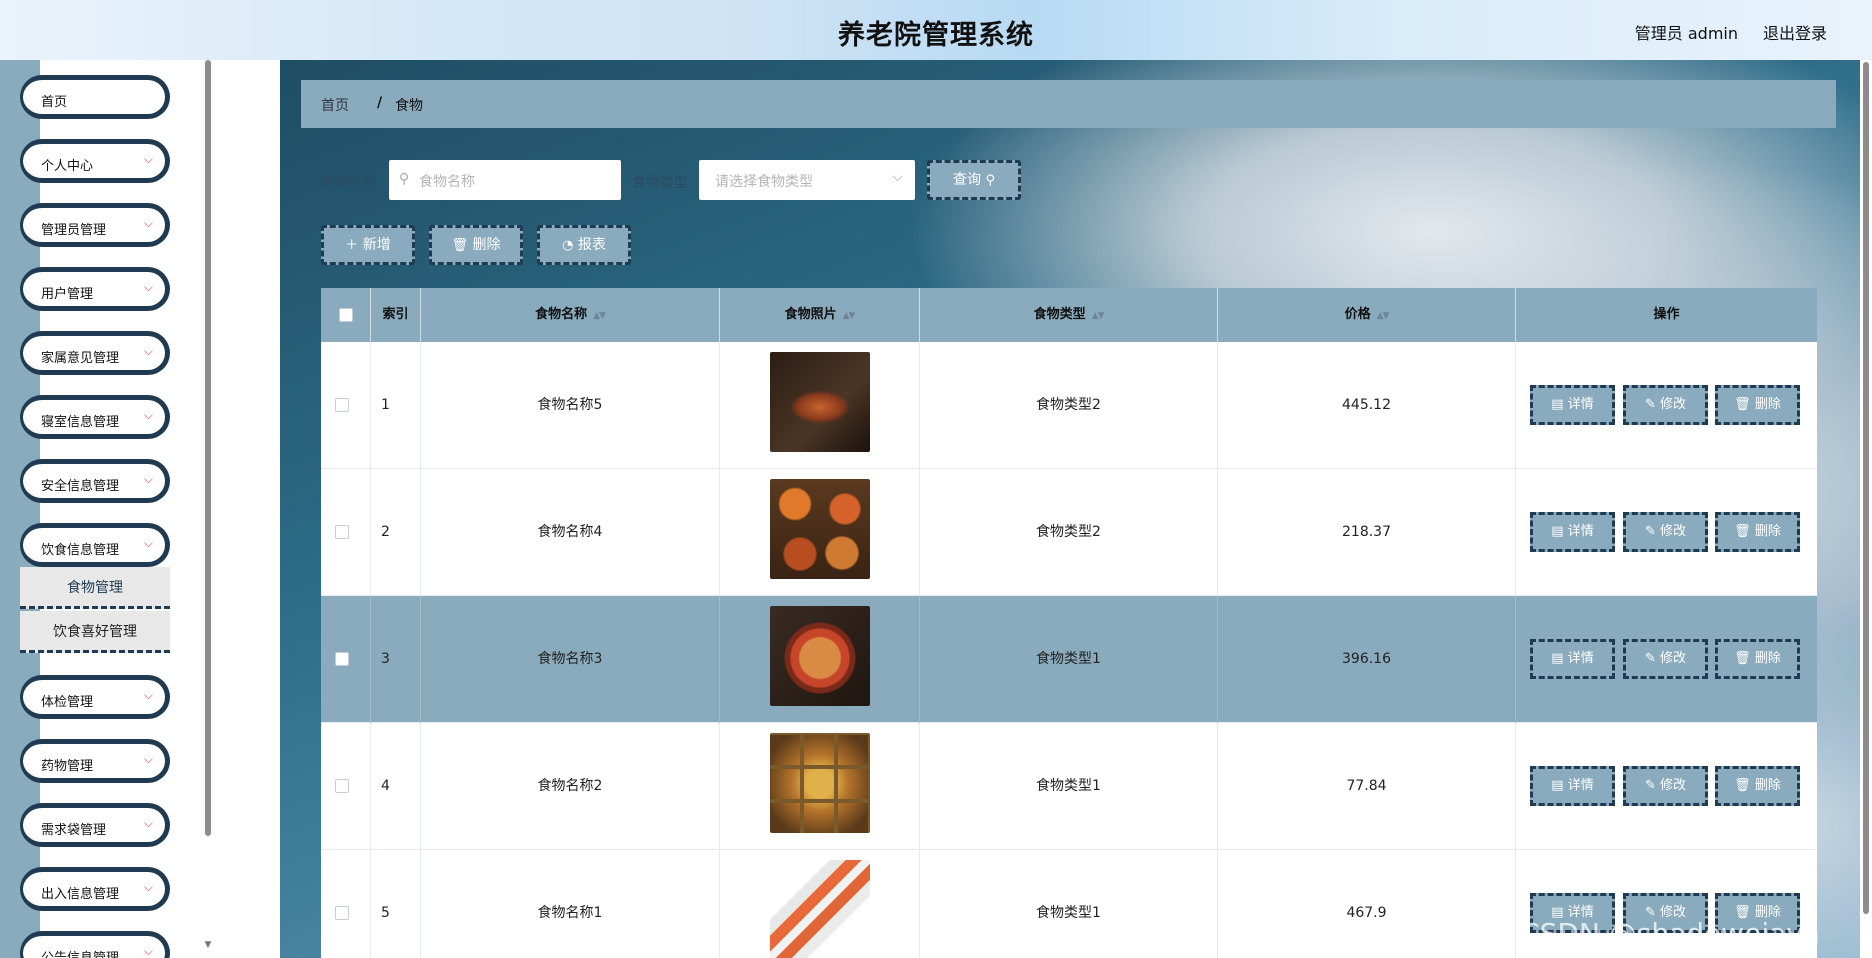  What do you see at coordinates (1069, 315) in the screenshot?
I see `header-food-type: 食物类型 ▲▼` at bounding box center [1069, 315].